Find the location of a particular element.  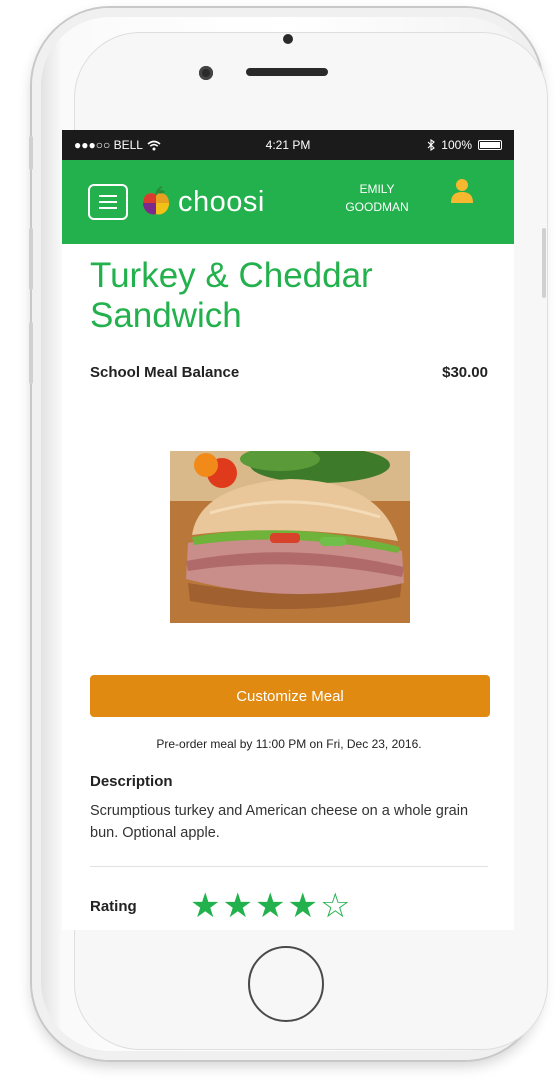

apple-logo-icon is located at coordinates (156, 200).